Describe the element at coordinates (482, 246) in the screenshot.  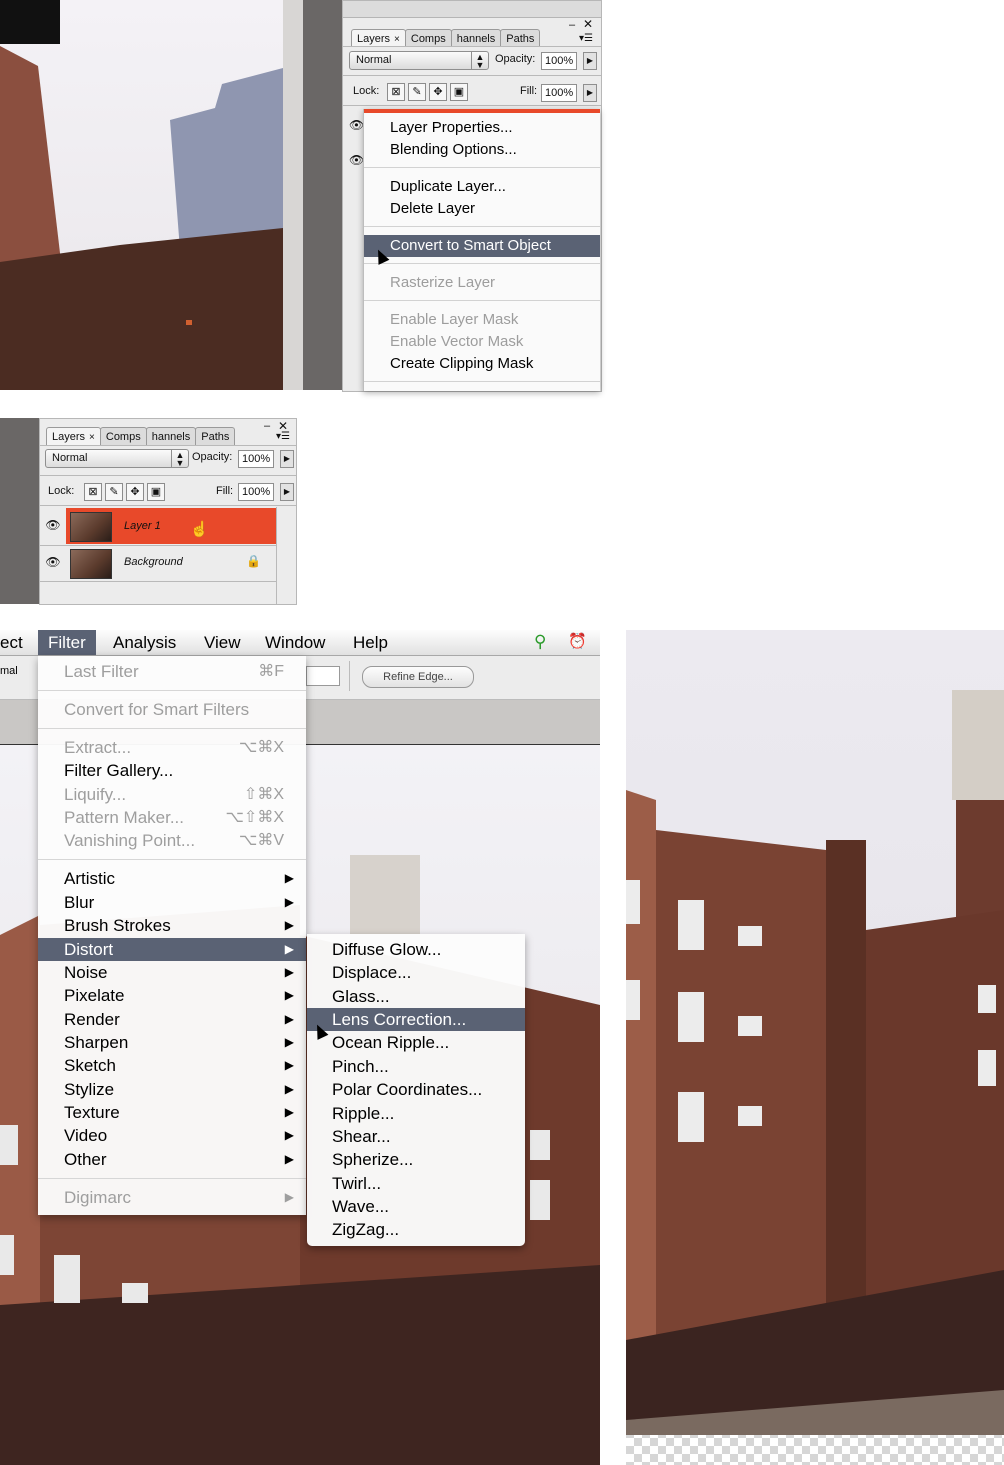
I see `menu-item-convert-to-smart-object: Convert to Smart Object` at that location.